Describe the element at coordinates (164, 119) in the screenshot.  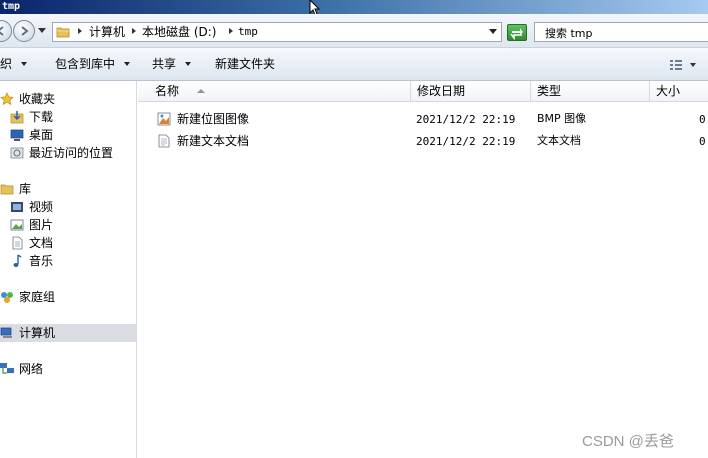
I see `bitmap-image-icon` at that location.